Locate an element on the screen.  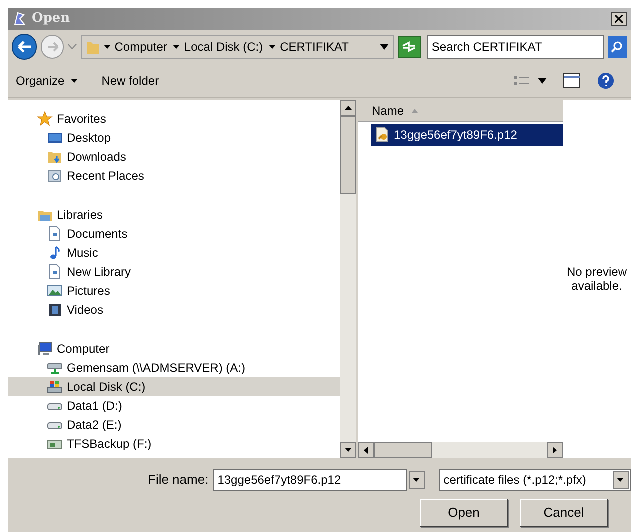
certificate-file-icon is located at coordinates (383, 135).